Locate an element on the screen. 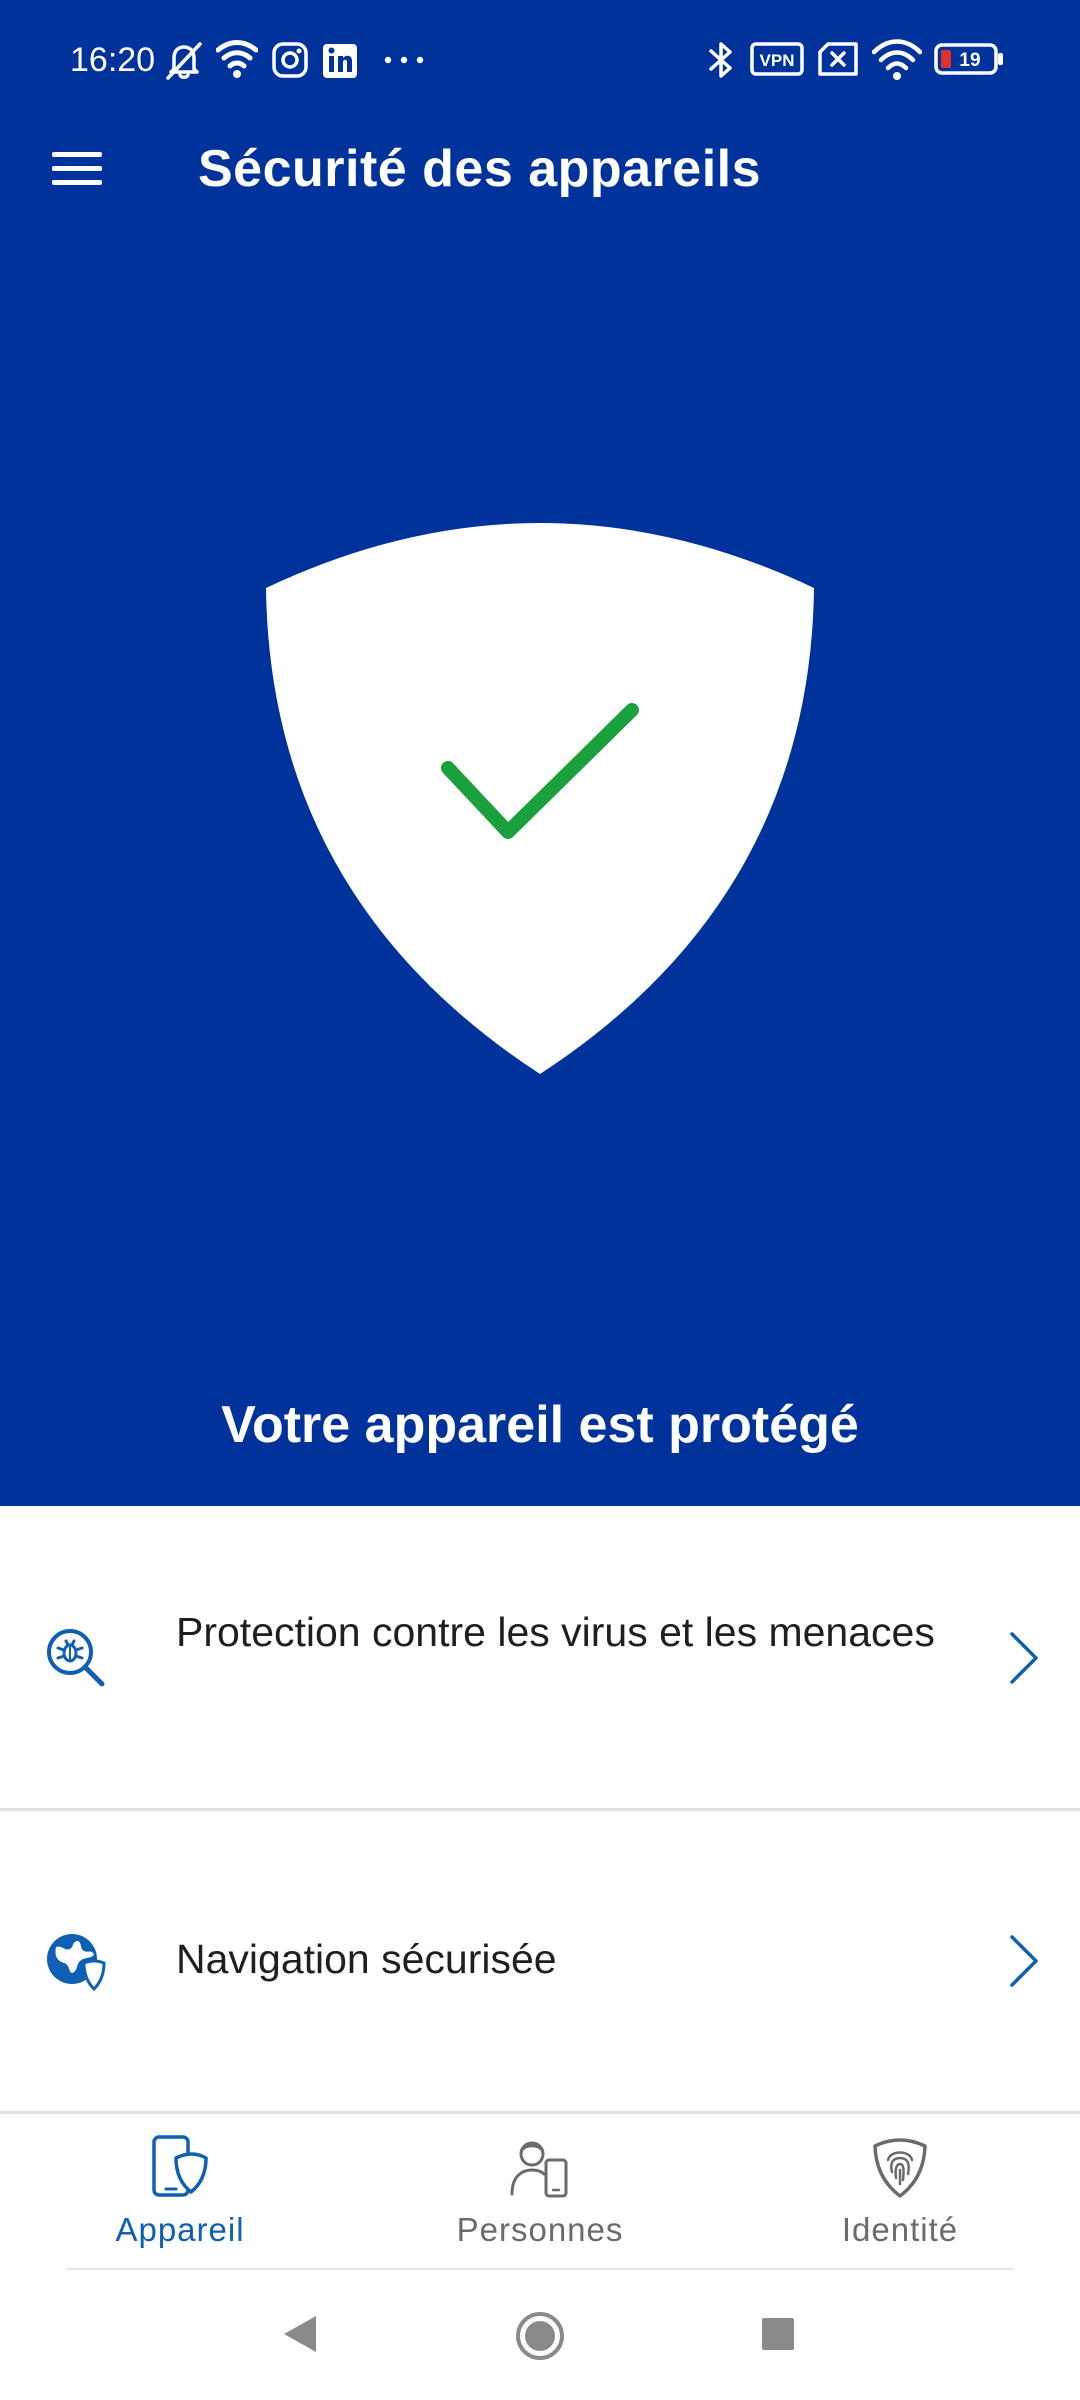  status-bar: 16:20 VPN 19 is located at coordinates (540, 59).